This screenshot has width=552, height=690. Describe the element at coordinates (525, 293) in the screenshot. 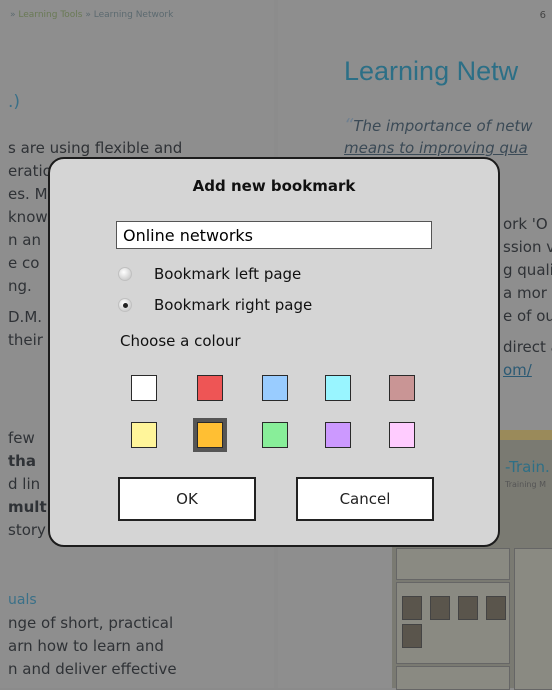

I see `text-line: a mor` at that location.